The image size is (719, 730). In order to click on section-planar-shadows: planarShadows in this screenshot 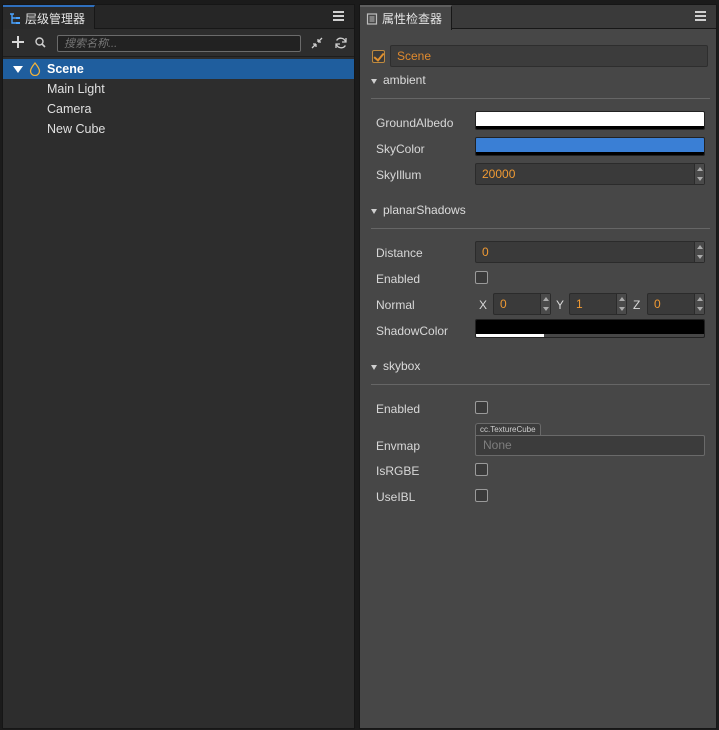, I will do `click(540, 216)`.